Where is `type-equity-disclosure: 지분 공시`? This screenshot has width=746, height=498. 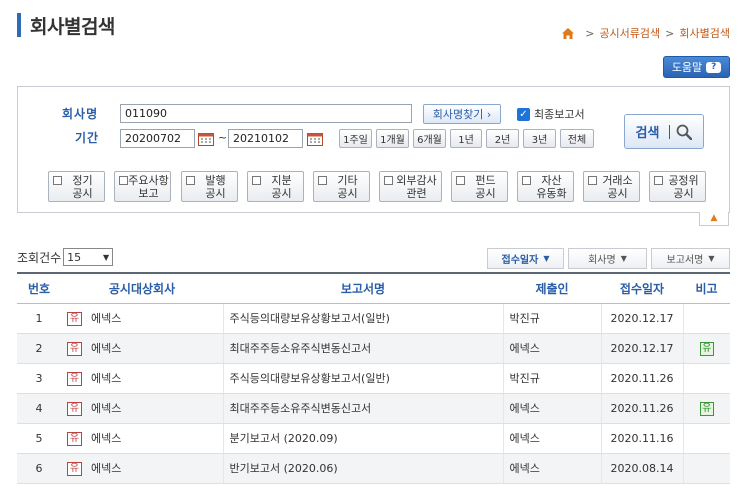
type-equity-disclosure: 지분 공시 is located at coordinates (275, 186).